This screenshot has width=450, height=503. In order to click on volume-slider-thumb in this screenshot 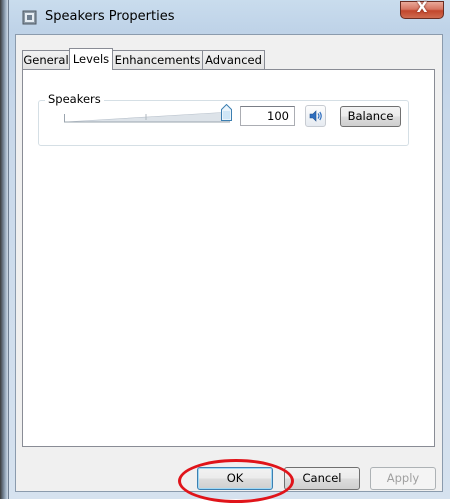, I will do `click(226, 112)`.